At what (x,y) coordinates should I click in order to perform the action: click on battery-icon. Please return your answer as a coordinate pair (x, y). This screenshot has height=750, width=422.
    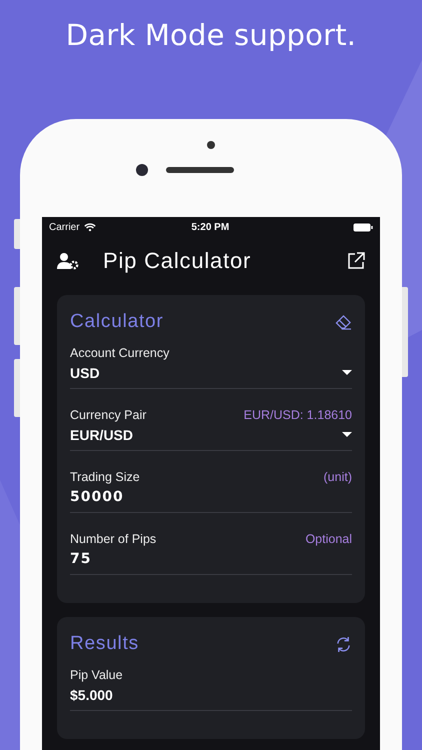
    Looking at the image, I should click on (363, 227).